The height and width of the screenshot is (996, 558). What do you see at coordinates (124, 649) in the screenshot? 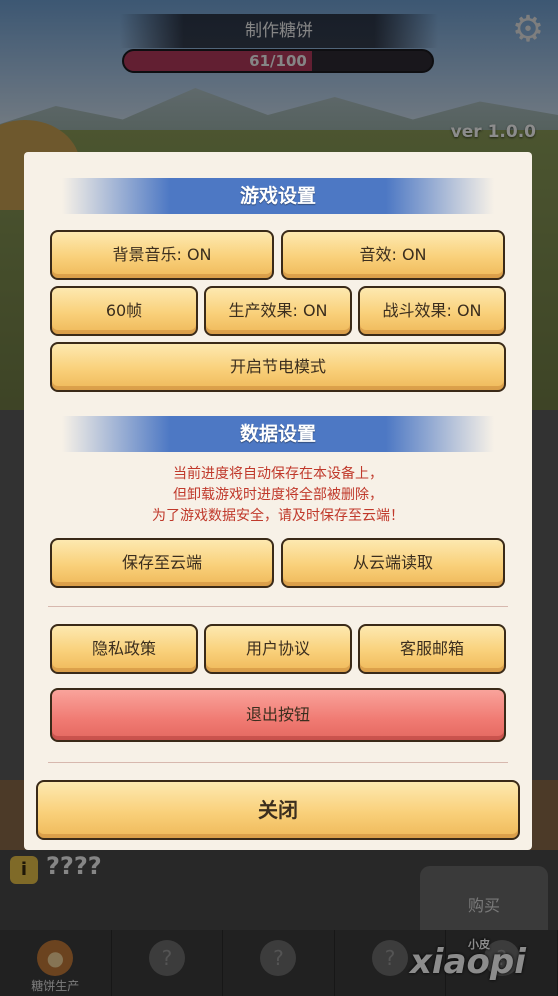
I see `privacy-policy-button: 隐私政策` at bounding box center [124, 649].